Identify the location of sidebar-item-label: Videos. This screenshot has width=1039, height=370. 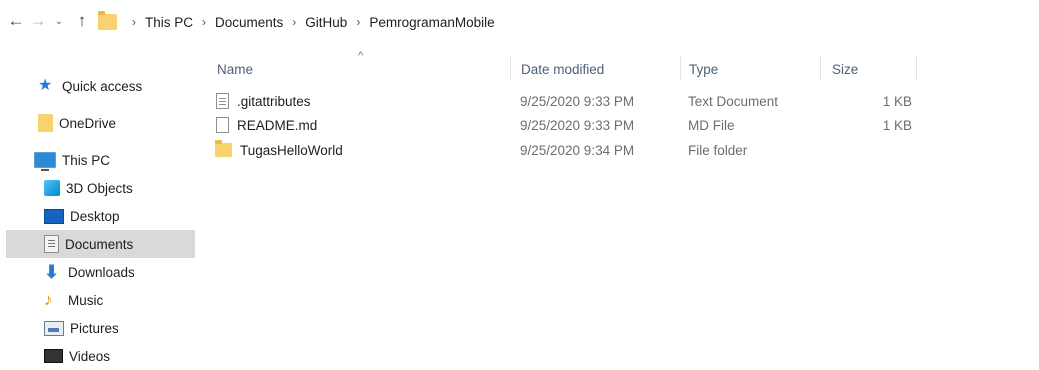
(90, 356).